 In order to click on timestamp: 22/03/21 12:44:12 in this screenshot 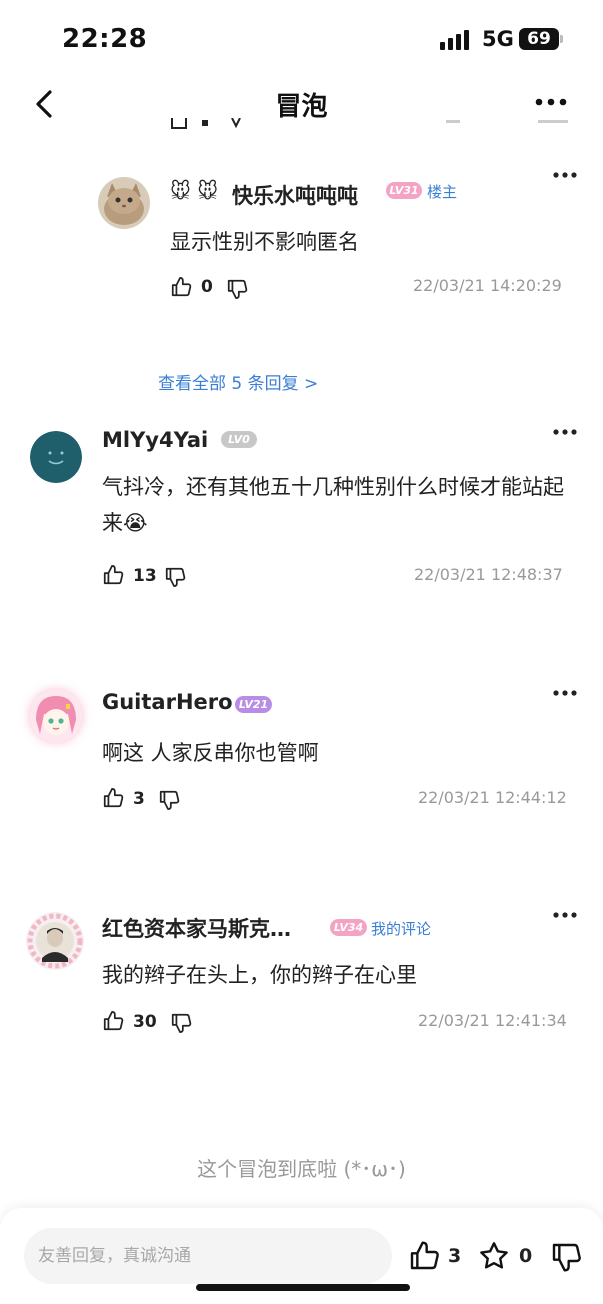, I will do `click(492, 797)`.